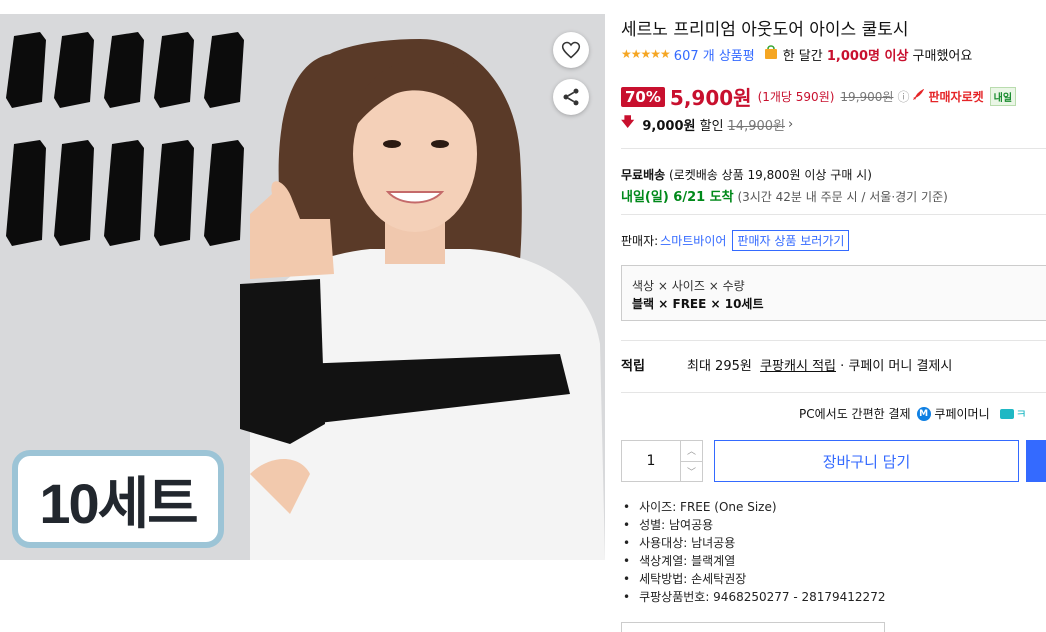  What do you see at coordinates (118, 503) in the screenshot?
I see `set-count-label: 10세트` at bounding box center [118, 503].